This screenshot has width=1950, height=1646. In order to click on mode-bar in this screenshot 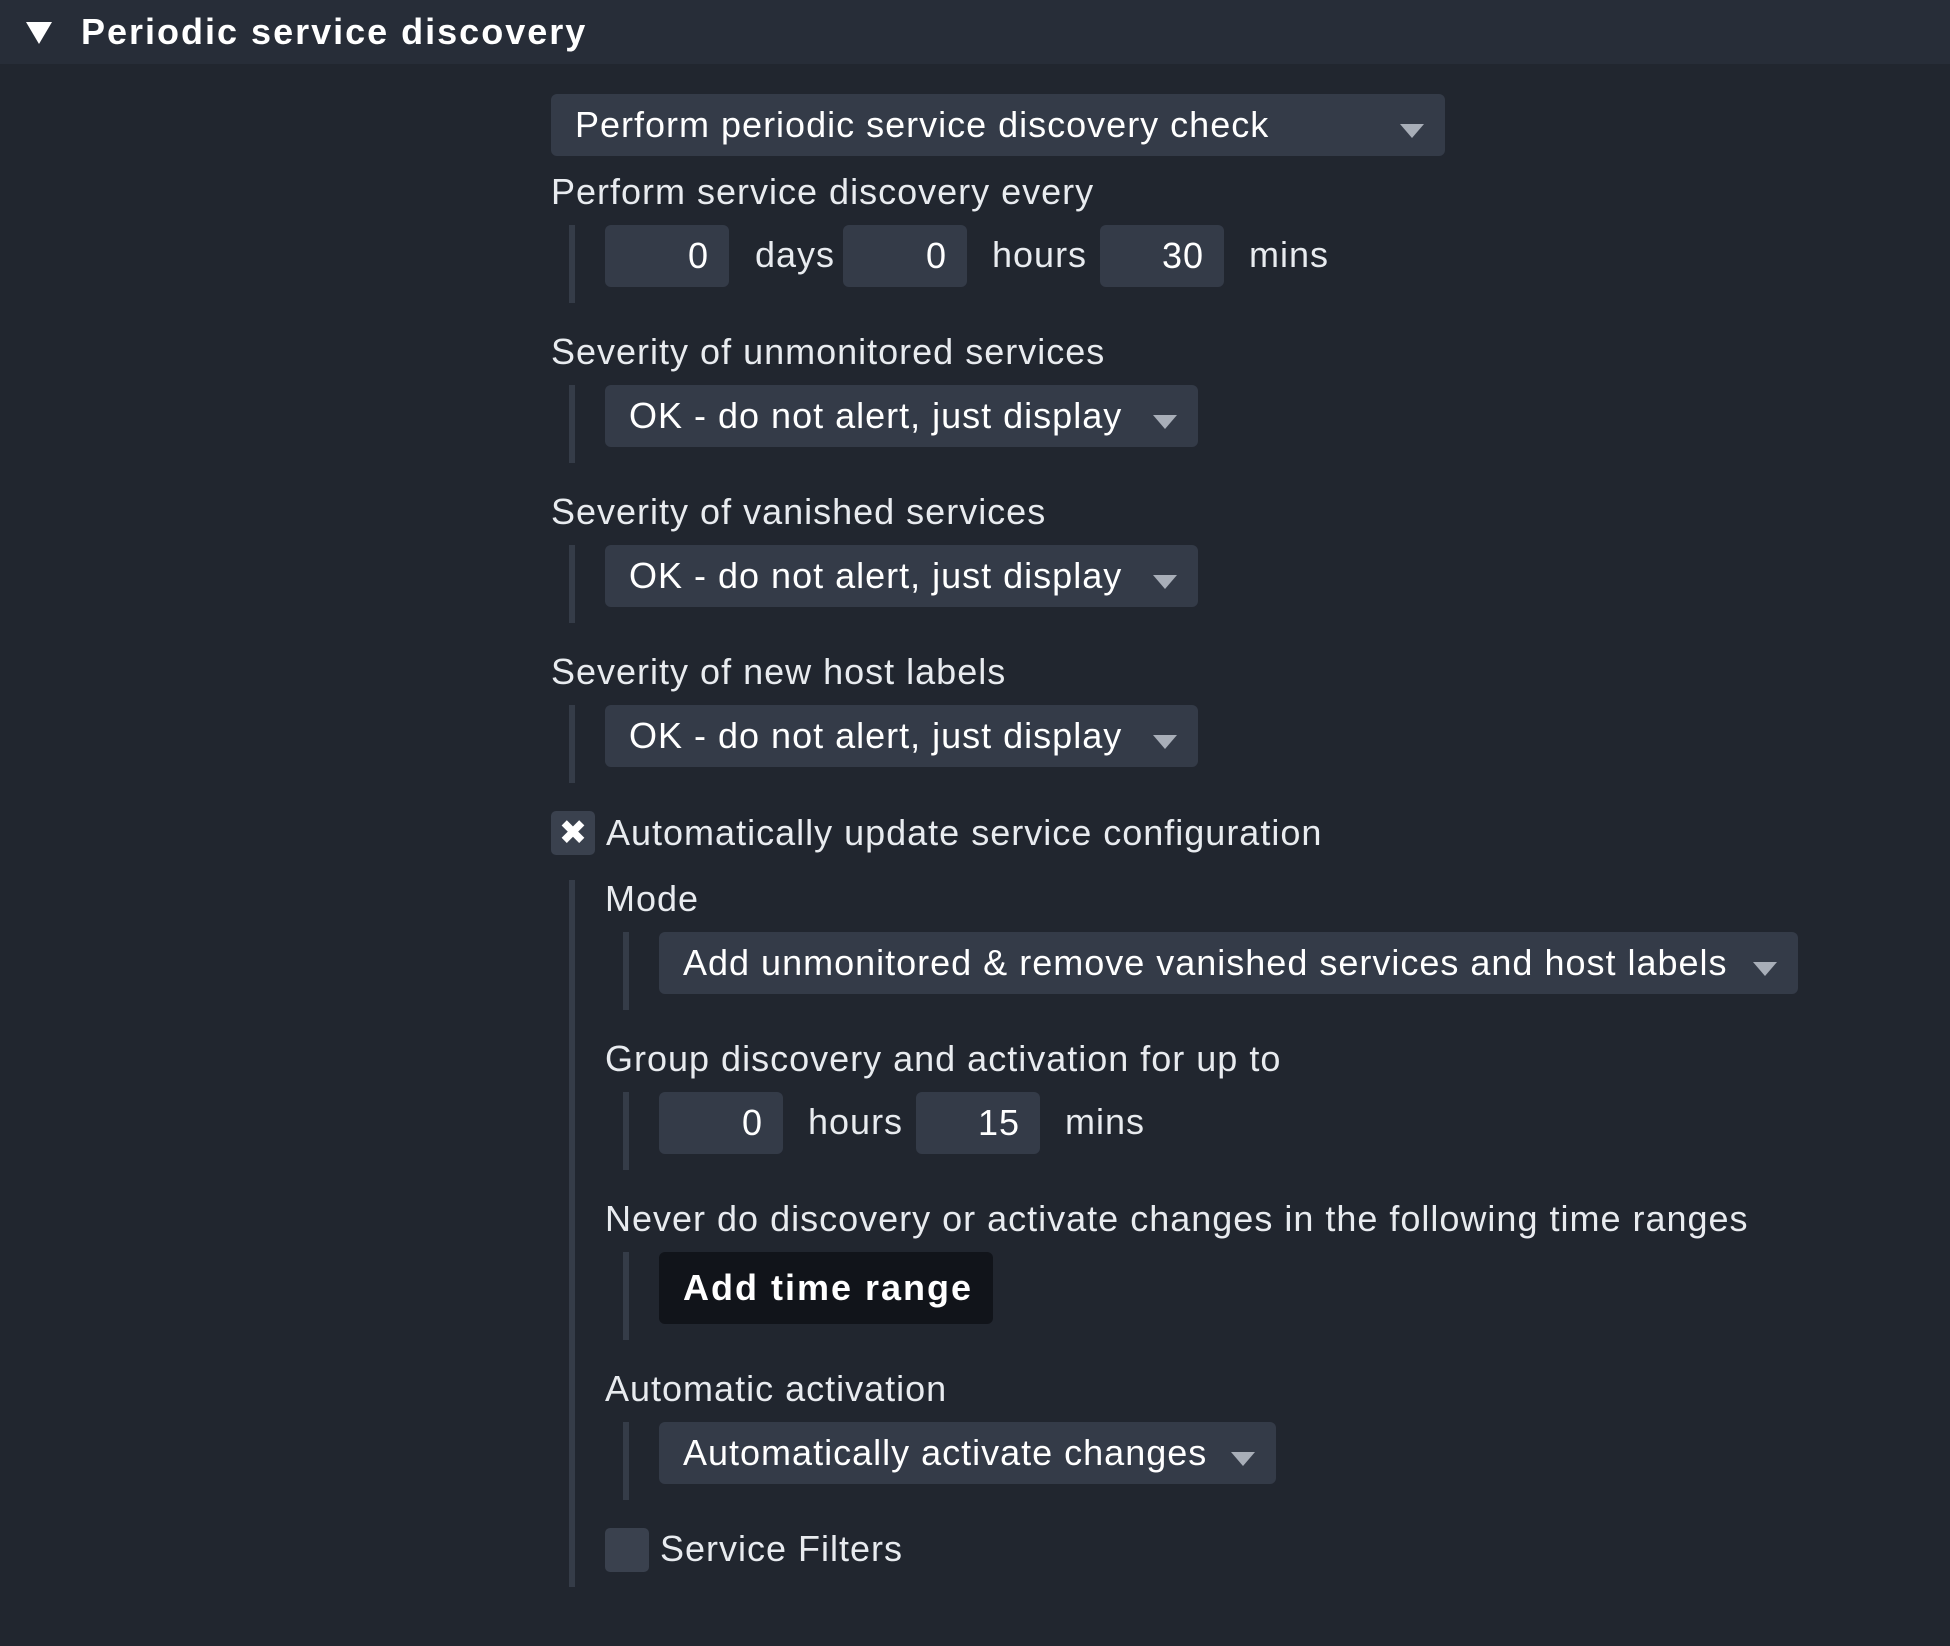, I will do `click(626, 971)`.